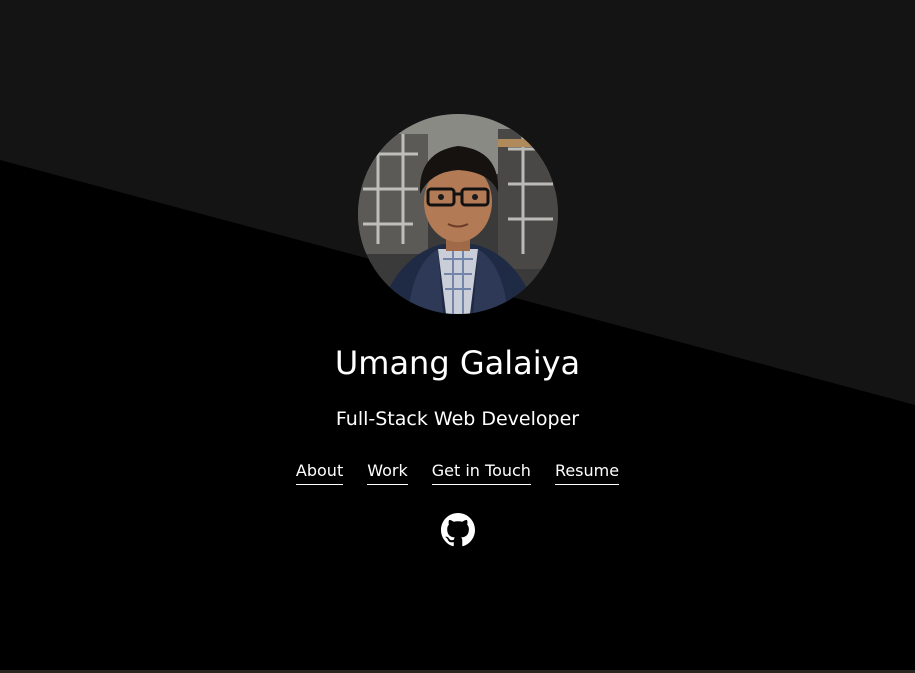 This screenshot has width=915, height=673. Describe the element at coordinates (457, 419) in the screenshot. I see `job-title: Full-Stack Web Developer` at that location.